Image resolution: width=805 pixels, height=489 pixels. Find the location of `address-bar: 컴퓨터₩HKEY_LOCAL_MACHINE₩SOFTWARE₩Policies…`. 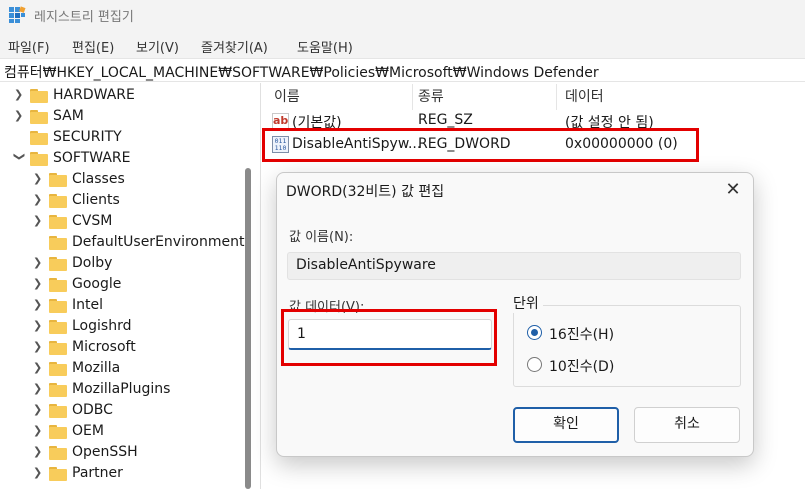

address-bar: 컴퓨터₩HKEY_LOCAL_MACHINE₩SOFTWARE₩Policies… is located at coordinates (402, 70).